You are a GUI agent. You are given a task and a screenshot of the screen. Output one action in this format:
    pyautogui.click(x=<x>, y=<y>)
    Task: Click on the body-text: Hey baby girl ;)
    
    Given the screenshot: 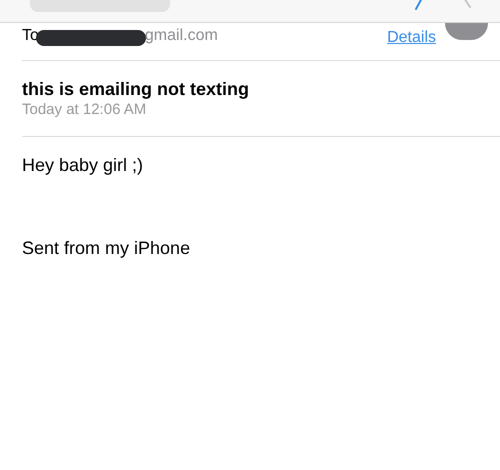 What is the action you would take?
    pyautogui.click(x=83, y=165)
    